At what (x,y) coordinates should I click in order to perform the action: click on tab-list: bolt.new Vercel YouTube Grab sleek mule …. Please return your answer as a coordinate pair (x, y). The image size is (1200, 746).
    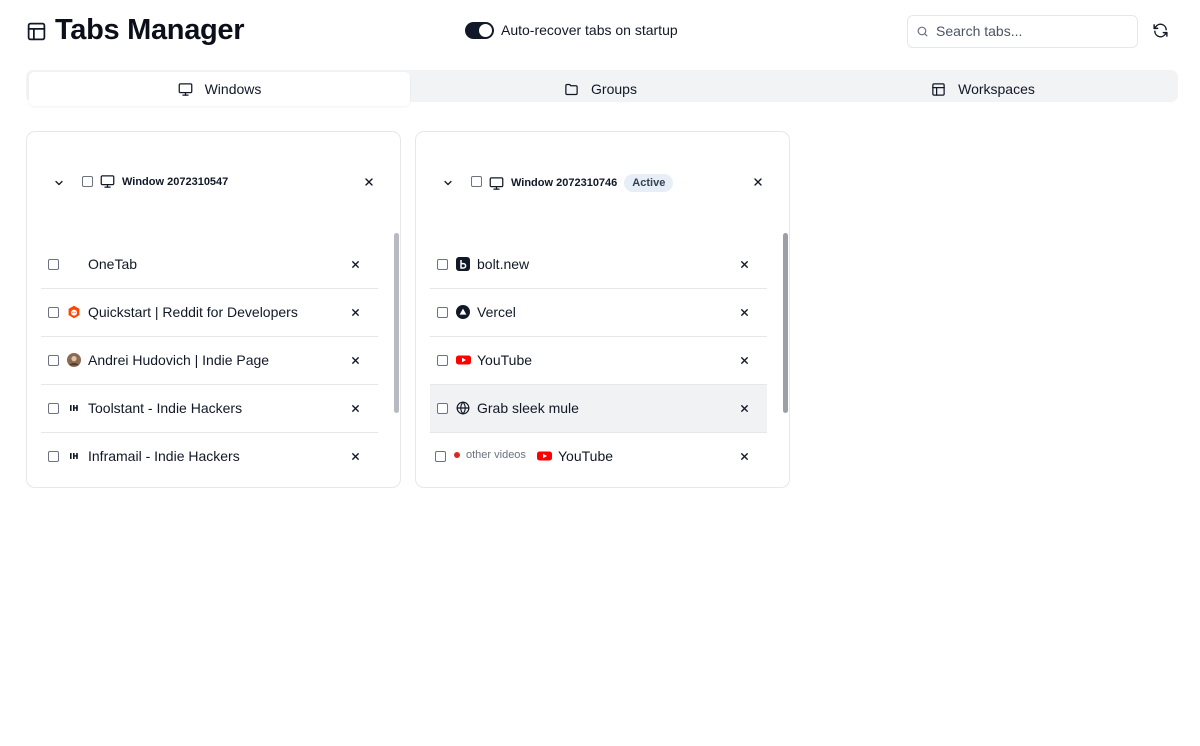
    Looking at the image, I should click on (598, 360).